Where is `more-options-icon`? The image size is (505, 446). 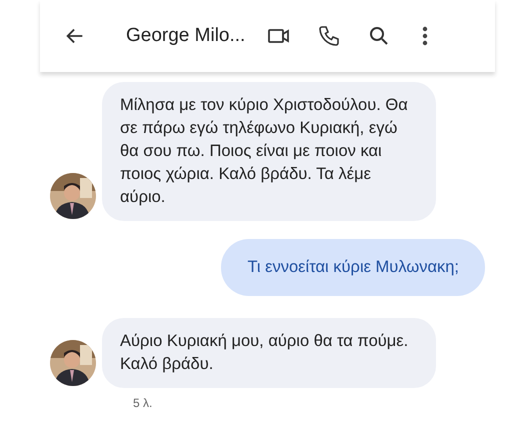 more-options-icon is located at coordinates (425, 36).